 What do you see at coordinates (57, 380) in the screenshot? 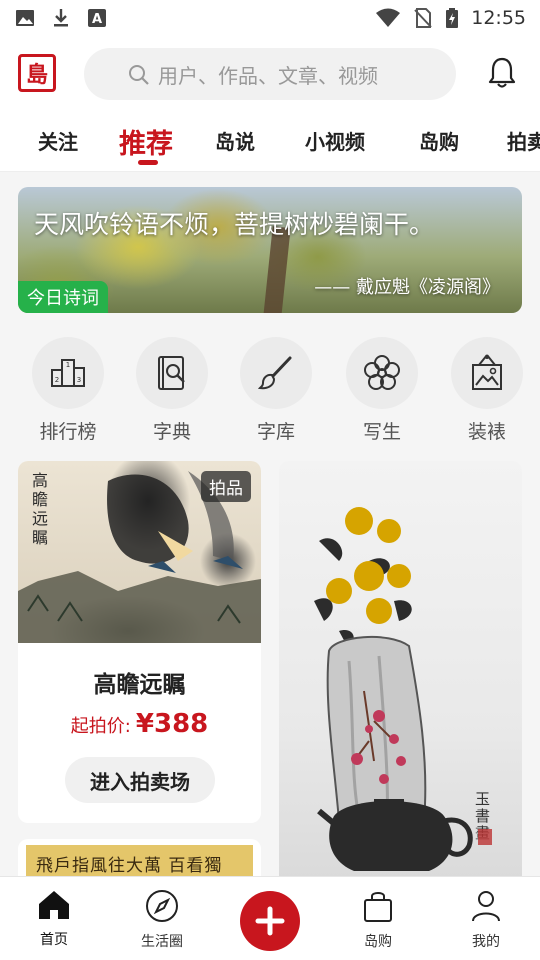
I see `svg-text: 2` at bounding box center [57, 380].